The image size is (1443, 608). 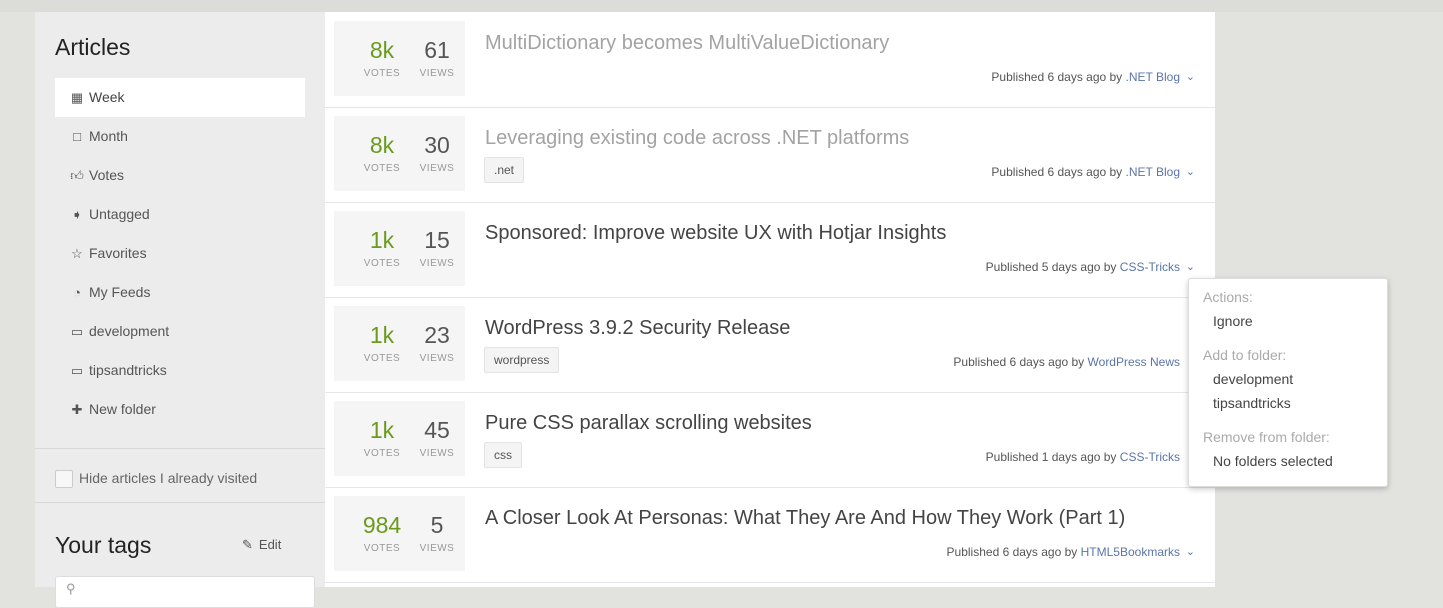 I want to click on sidebar-item-my-feeds: ◔ My Feeds, so click(x=180, y=292).